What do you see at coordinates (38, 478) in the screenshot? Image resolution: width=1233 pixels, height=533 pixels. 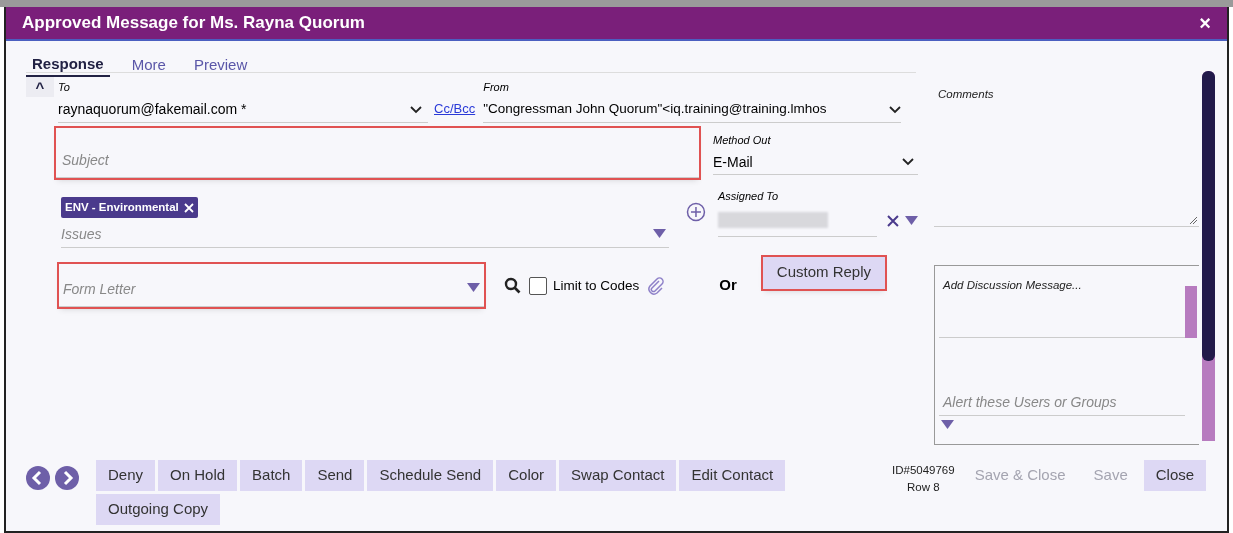 I see `previous-icon` at bounding box center [38, 478].